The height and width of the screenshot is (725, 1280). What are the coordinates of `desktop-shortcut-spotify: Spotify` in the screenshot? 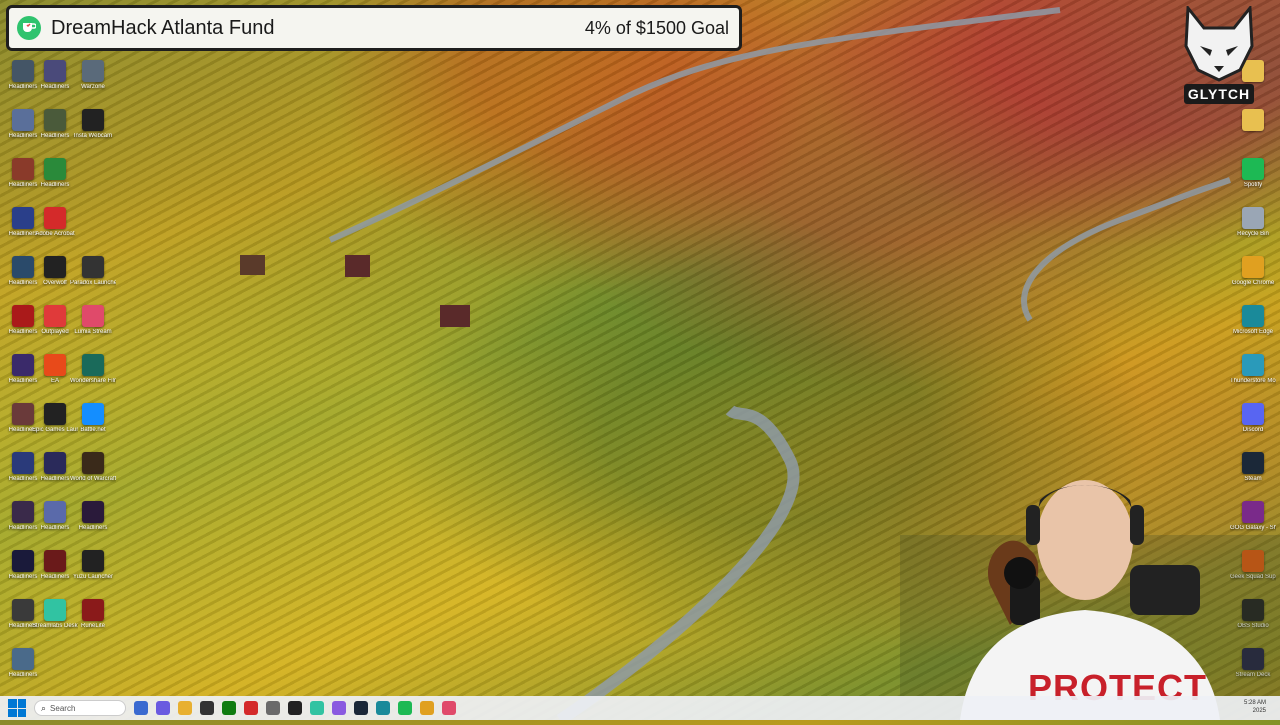 It's located at (1253, 180).